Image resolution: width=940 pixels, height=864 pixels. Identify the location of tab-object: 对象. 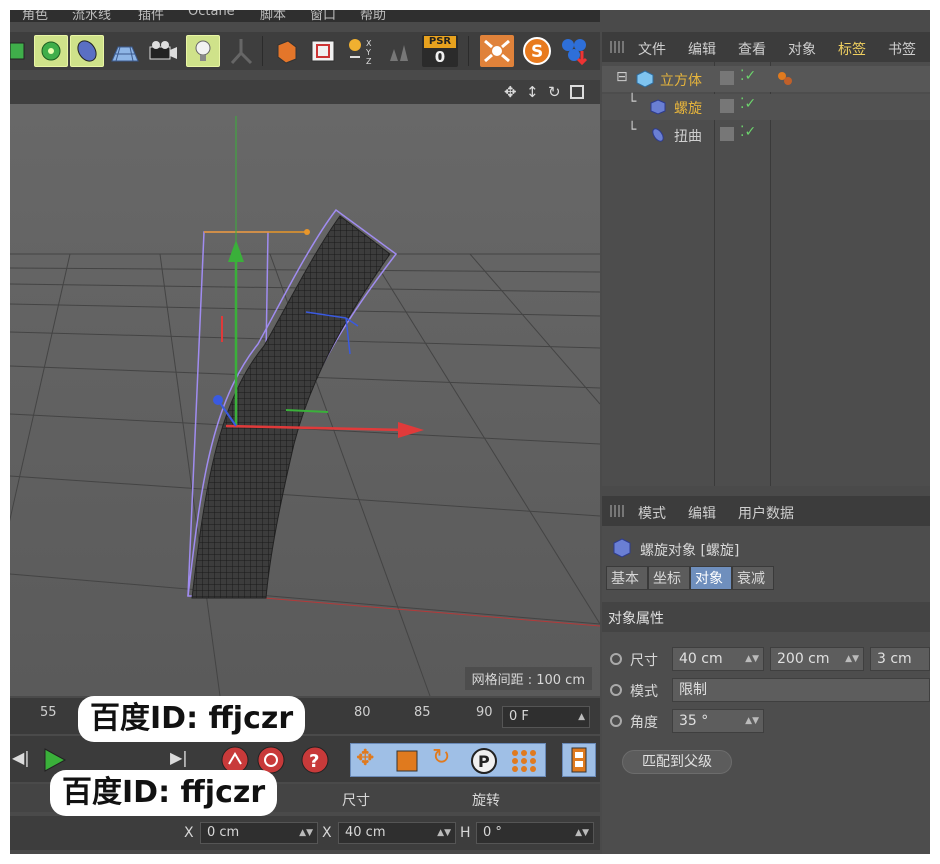
(711, 578).